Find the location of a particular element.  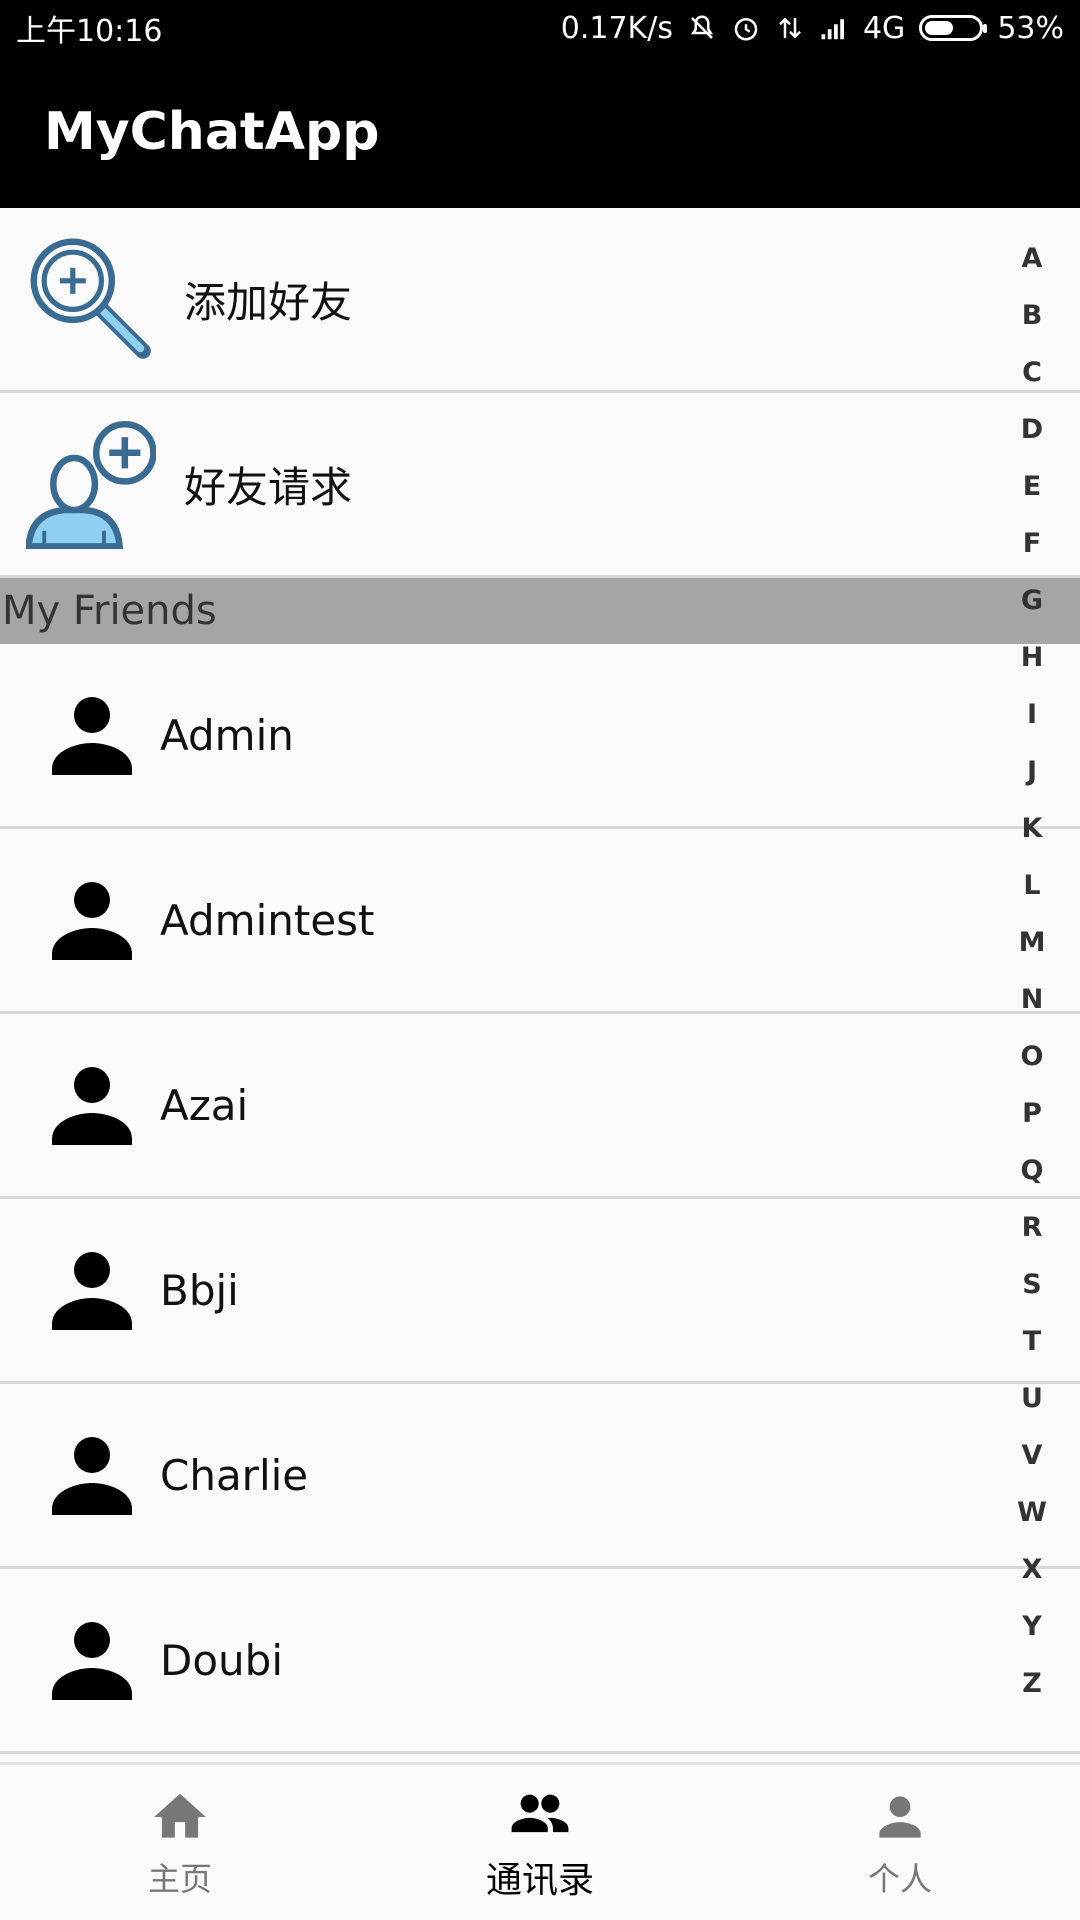

home-icon is located at coordinates (180, 1815).